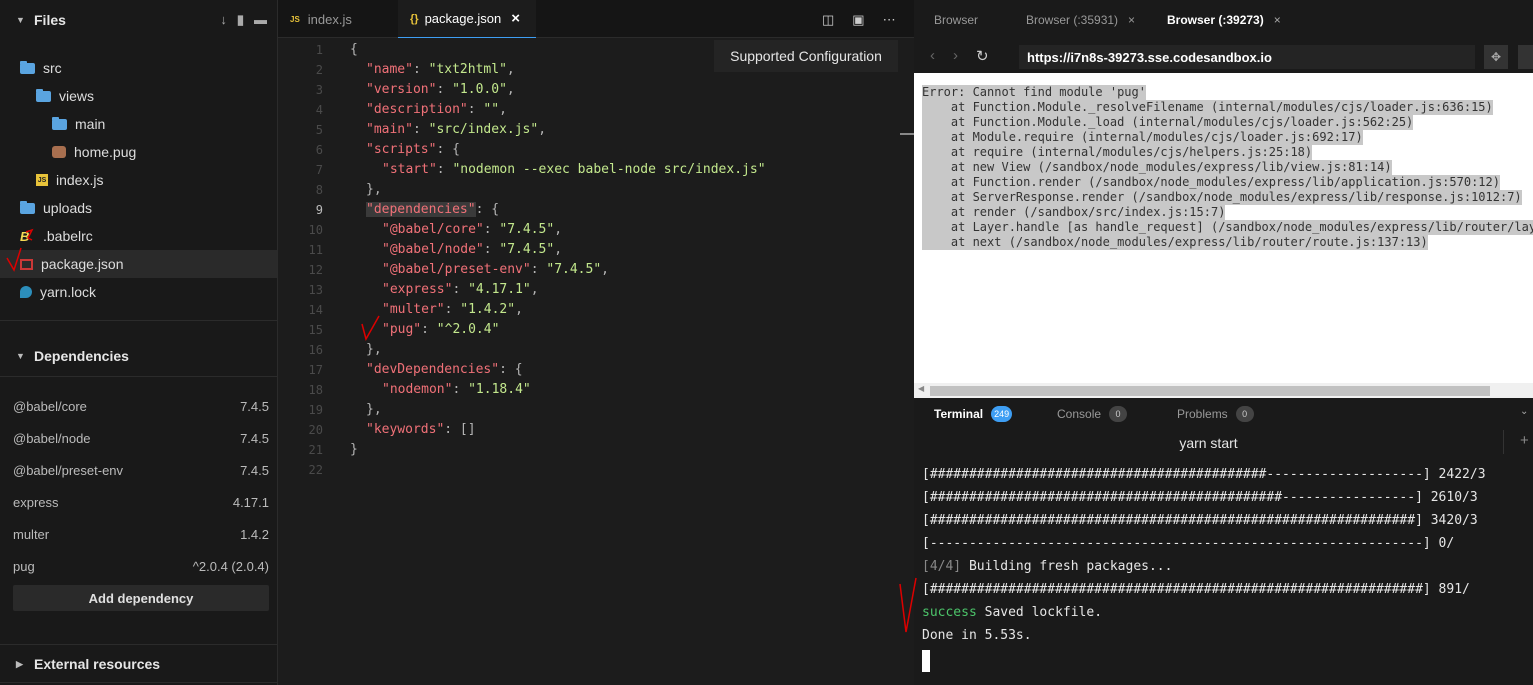 The width and height of the screenshot is (1533, 685). What do you see at coordinates (982, 56) in the screenshot?
I see `refresh-icon: ↻` at bounding box center [982, 56].